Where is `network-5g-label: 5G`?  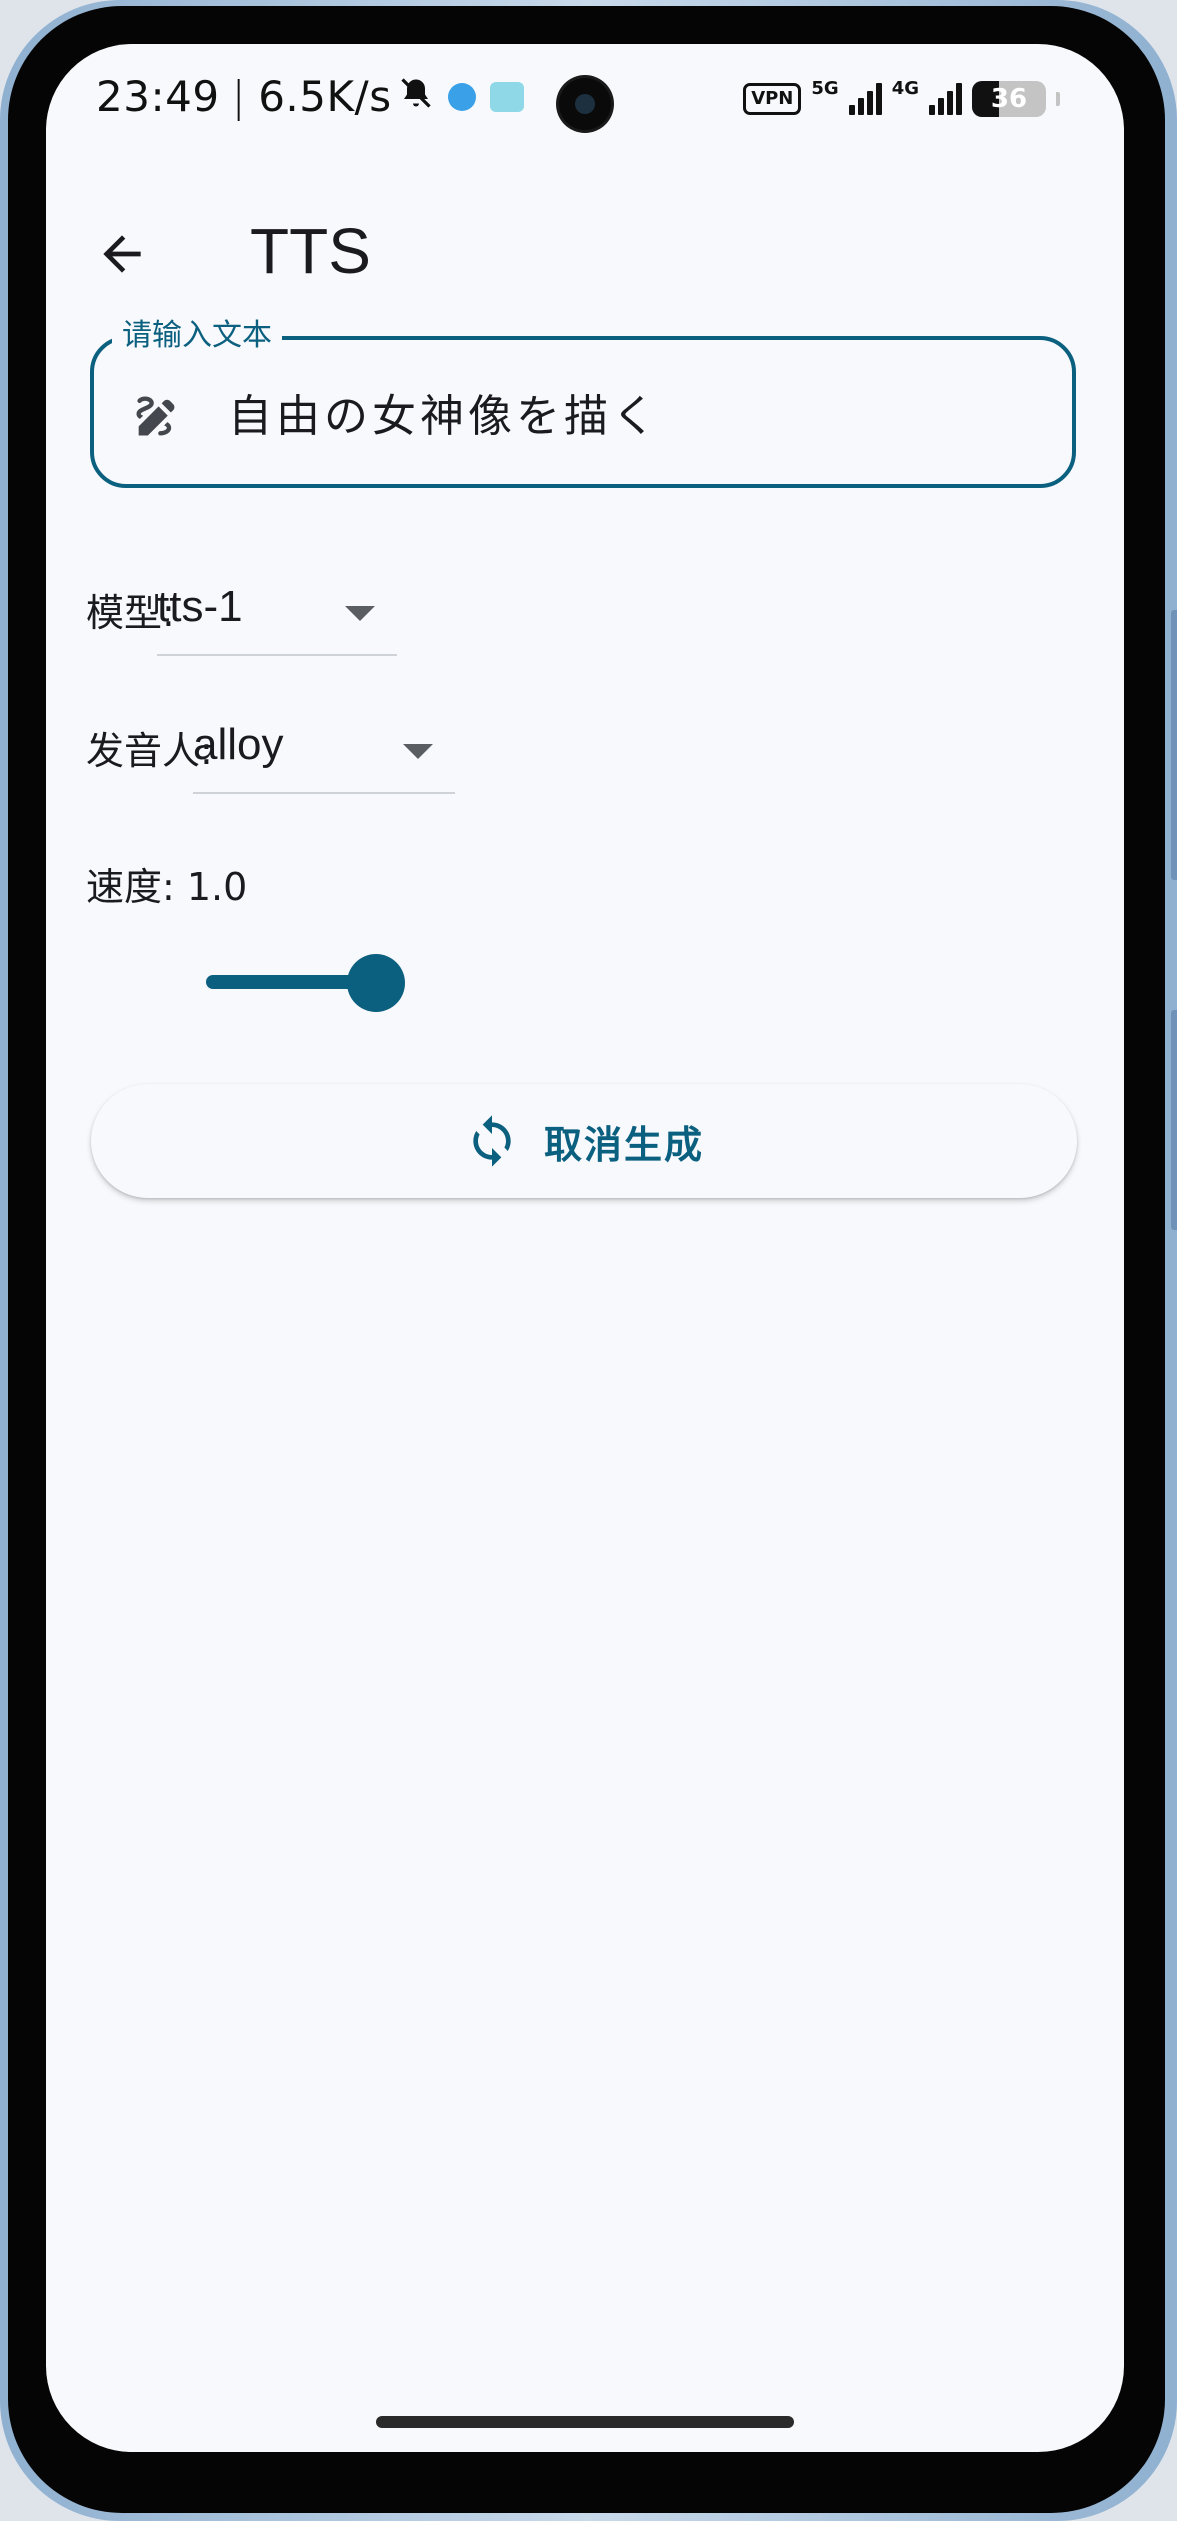
network-5g-label: 5G is located at coordinates (825, 88).